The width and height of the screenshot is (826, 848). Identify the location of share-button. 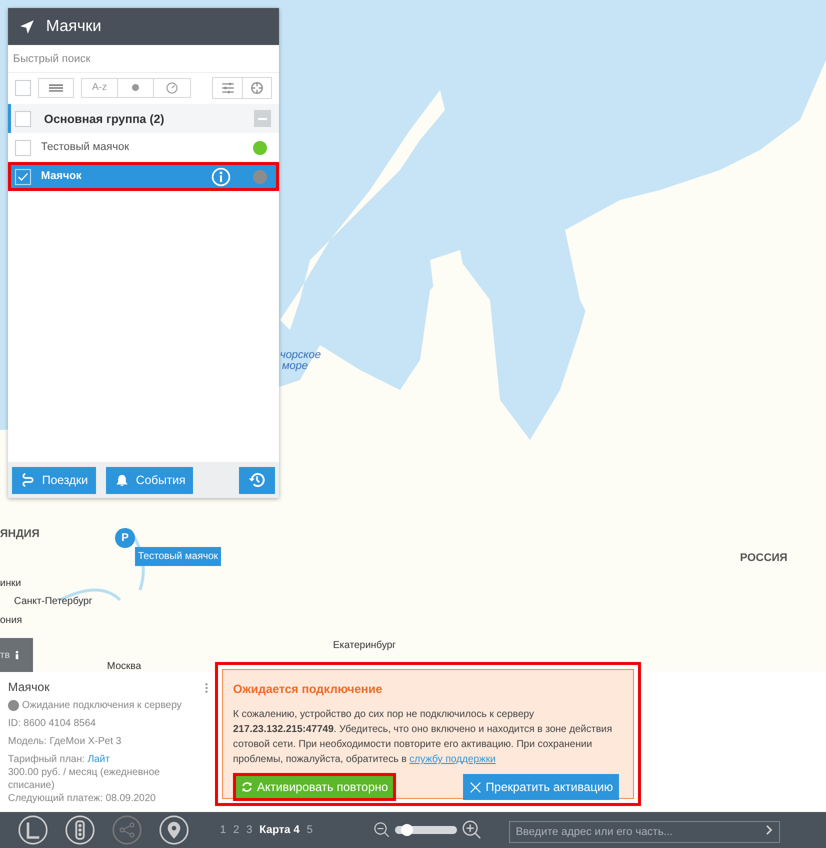
(127, 830).